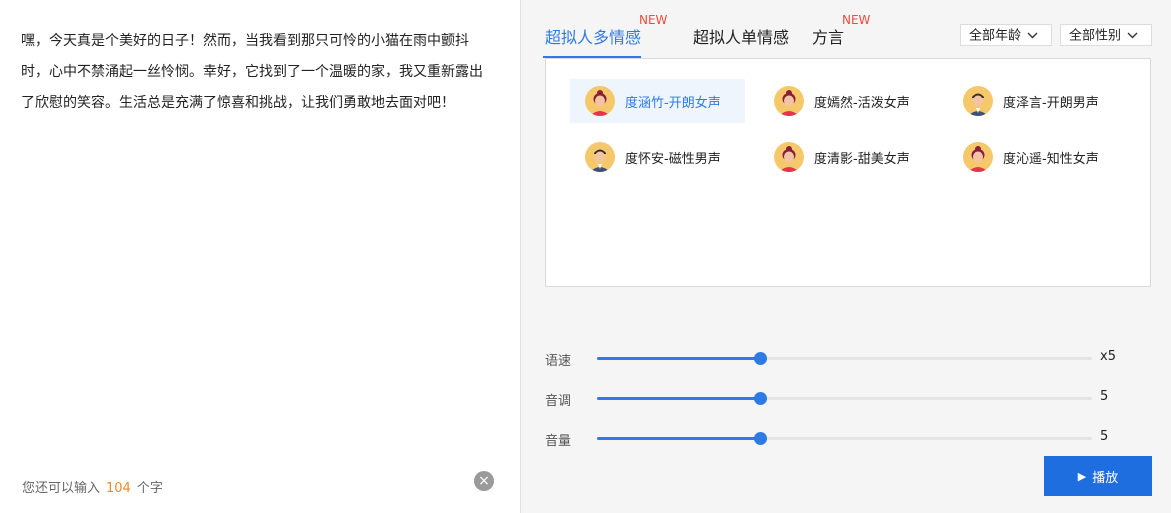  I want to click on play-button: ▶ 播放, so click(1098, 476).